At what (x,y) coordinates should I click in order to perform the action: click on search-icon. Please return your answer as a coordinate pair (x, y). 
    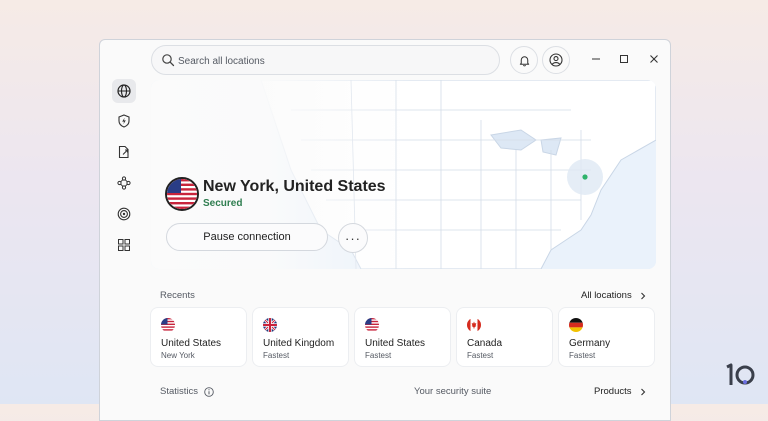
    Looking at the image, I should click on (168, 60).